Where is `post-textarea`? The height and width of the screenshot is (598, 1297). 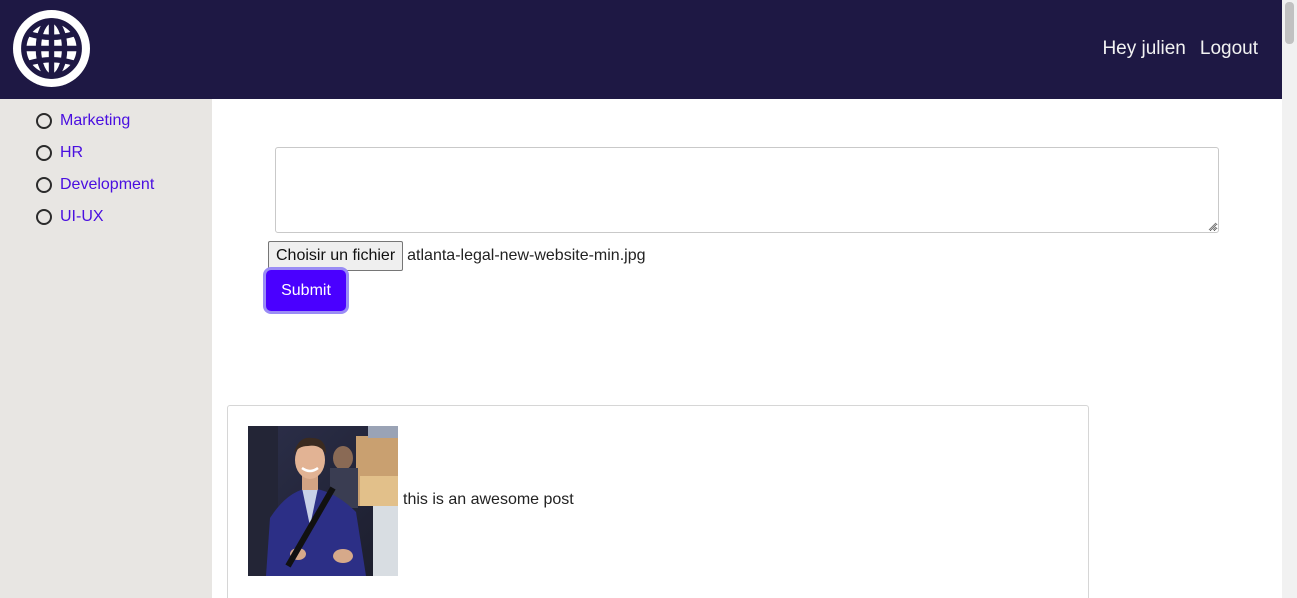 post-textarea is located at coordinates (747, 190).